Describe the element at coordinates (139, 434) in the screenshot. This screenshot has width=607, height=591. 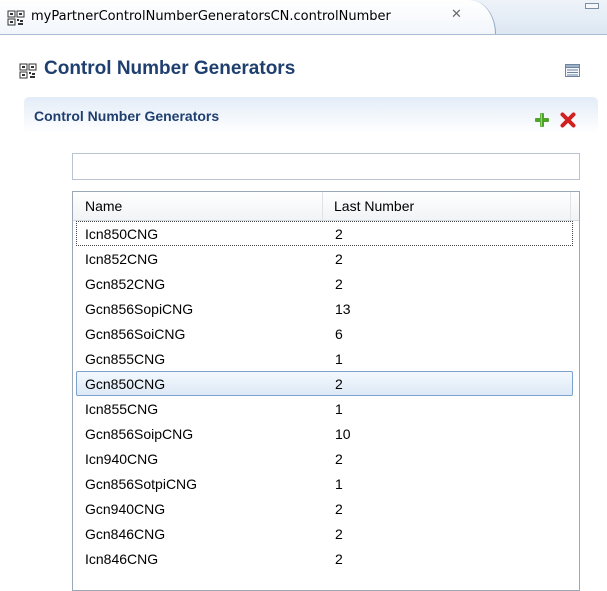
I see `cell-name: Gcn856SoipCNG` at that location.